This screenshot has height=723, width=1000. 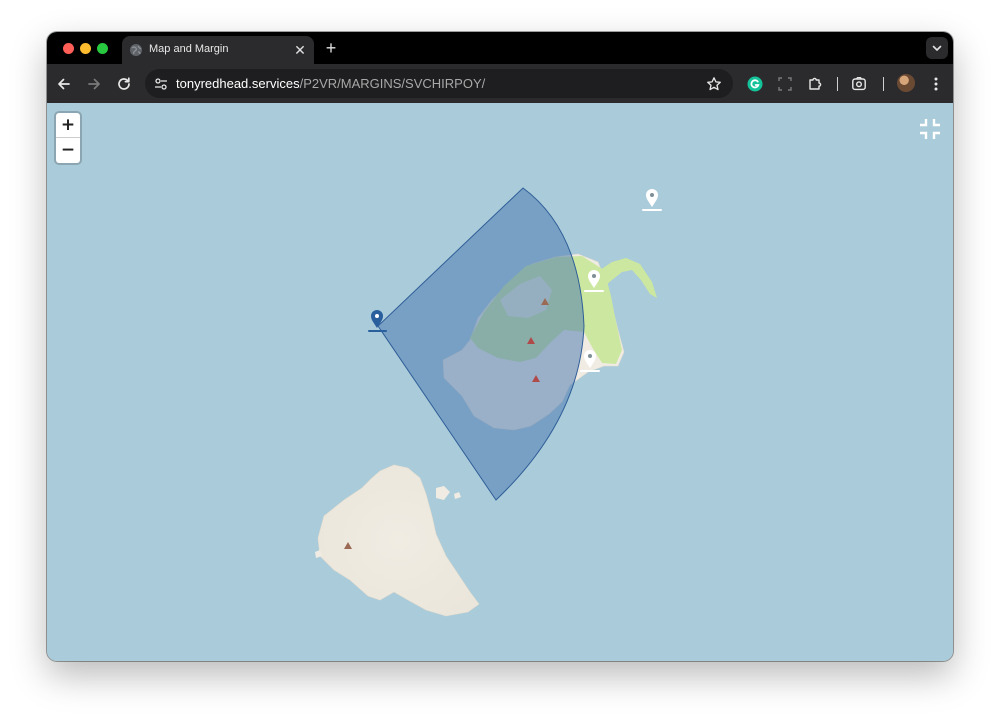 I want to click on zoom-control: + −, so click(x=68, y=138).